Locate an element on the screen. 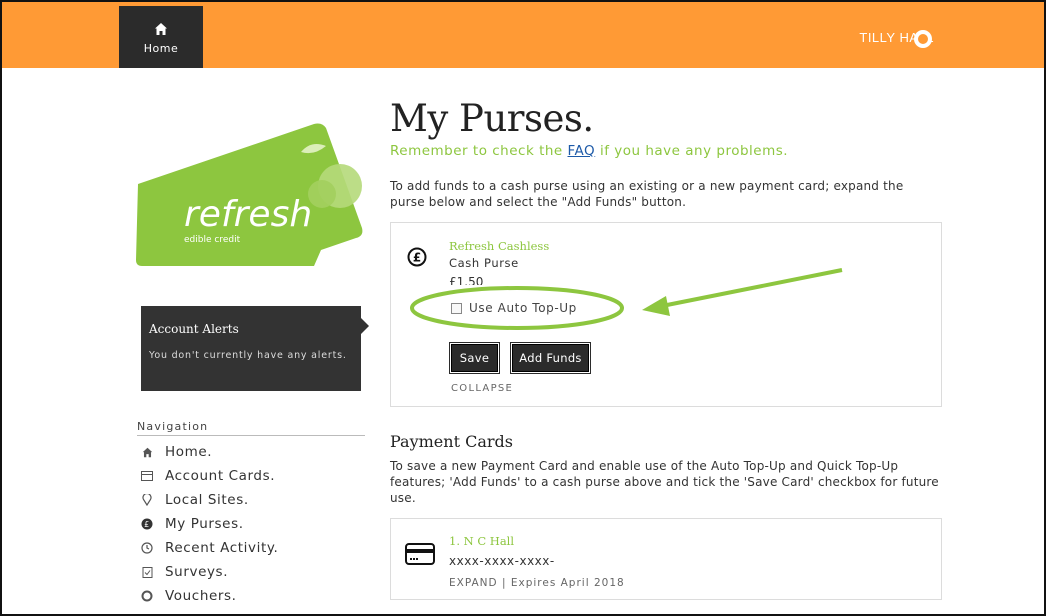  nav-item-surveys: Surveys. is located at coordinates (207, 572).